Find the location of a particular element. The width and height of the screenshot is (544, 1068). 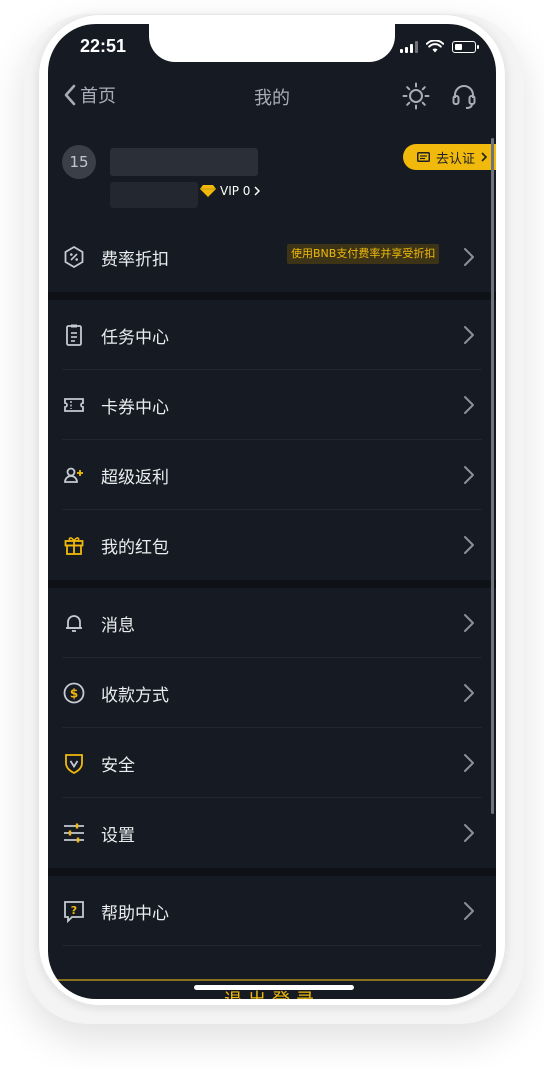

menu-item-settings: 设置 is located at coordinates (272, 833).